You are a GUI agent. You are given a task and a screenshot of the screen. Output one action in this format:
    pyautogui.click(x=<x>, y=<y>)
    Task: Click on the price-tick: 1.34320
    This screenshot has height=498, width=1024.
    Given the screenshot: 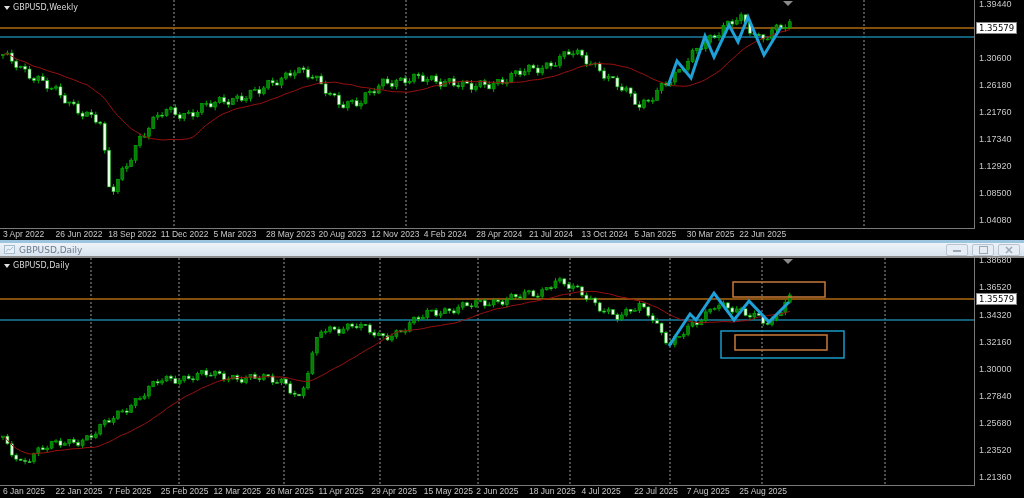 What is the action you would take?
    pyautogui.click(x=995, y=314)
    